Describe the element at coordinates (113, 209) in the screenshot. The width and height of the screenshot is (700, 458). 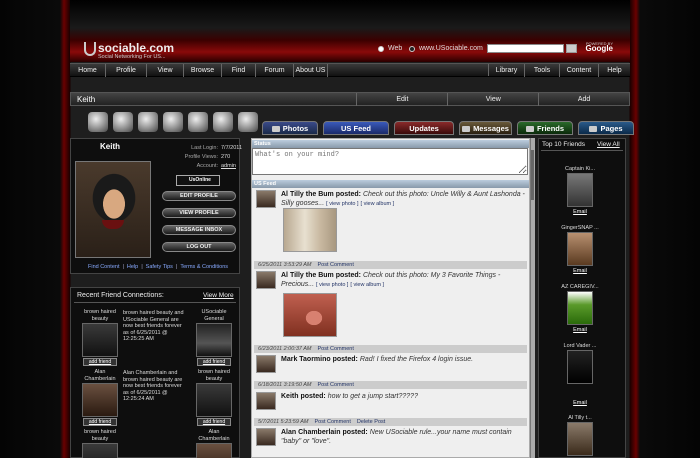
I see `avatar` at that location.